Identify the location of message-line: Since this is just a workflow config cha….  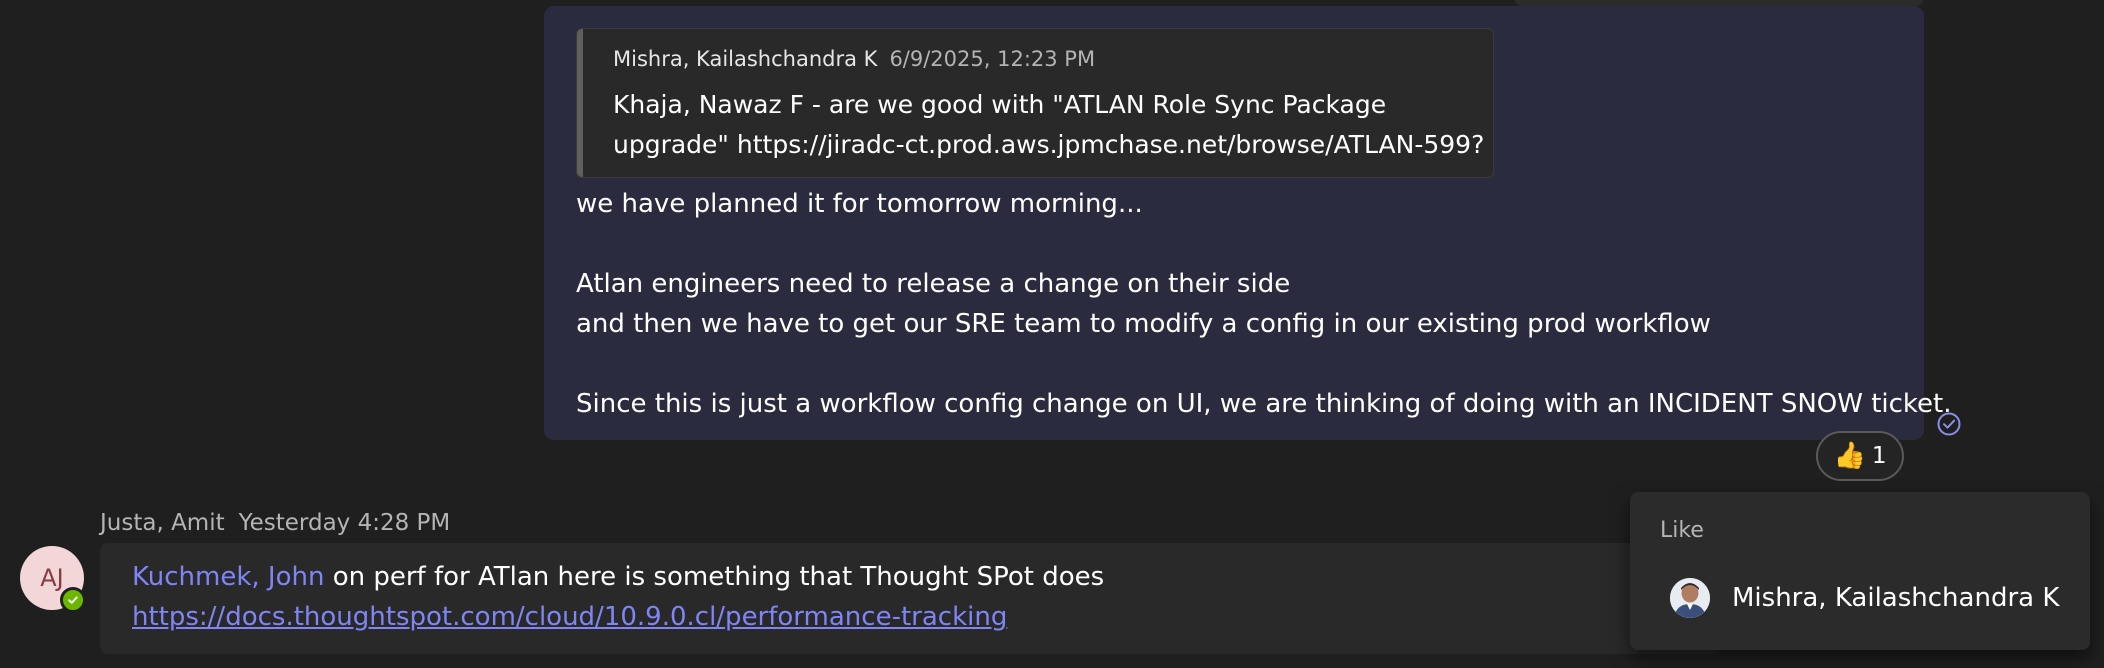
(1264, 404).